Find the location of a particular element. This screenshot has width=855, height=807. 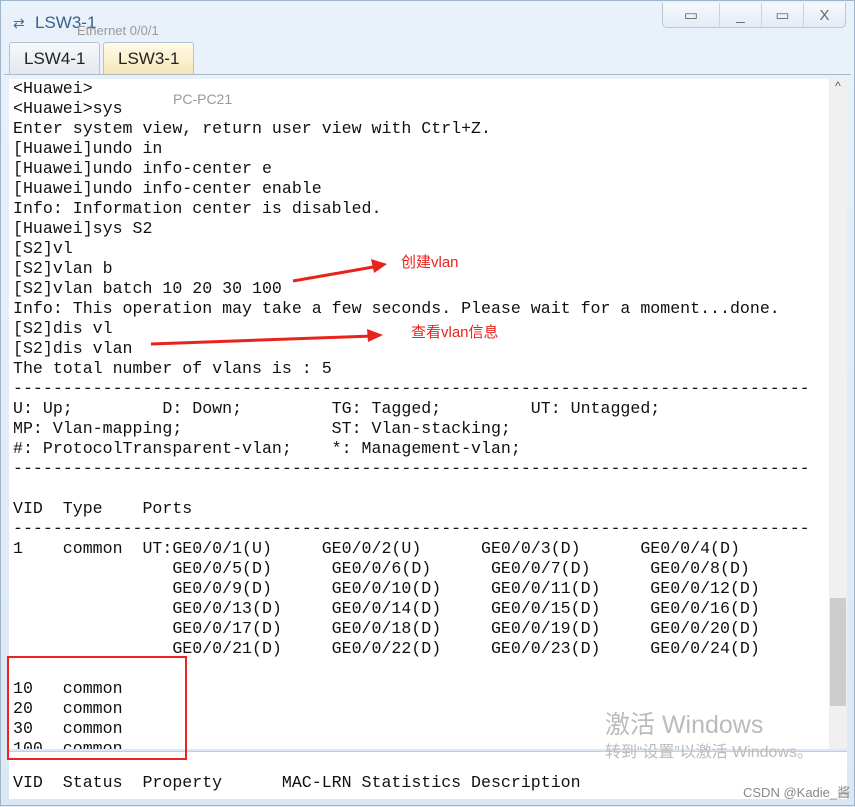

arrow-view is located at coordinates (262, 340).